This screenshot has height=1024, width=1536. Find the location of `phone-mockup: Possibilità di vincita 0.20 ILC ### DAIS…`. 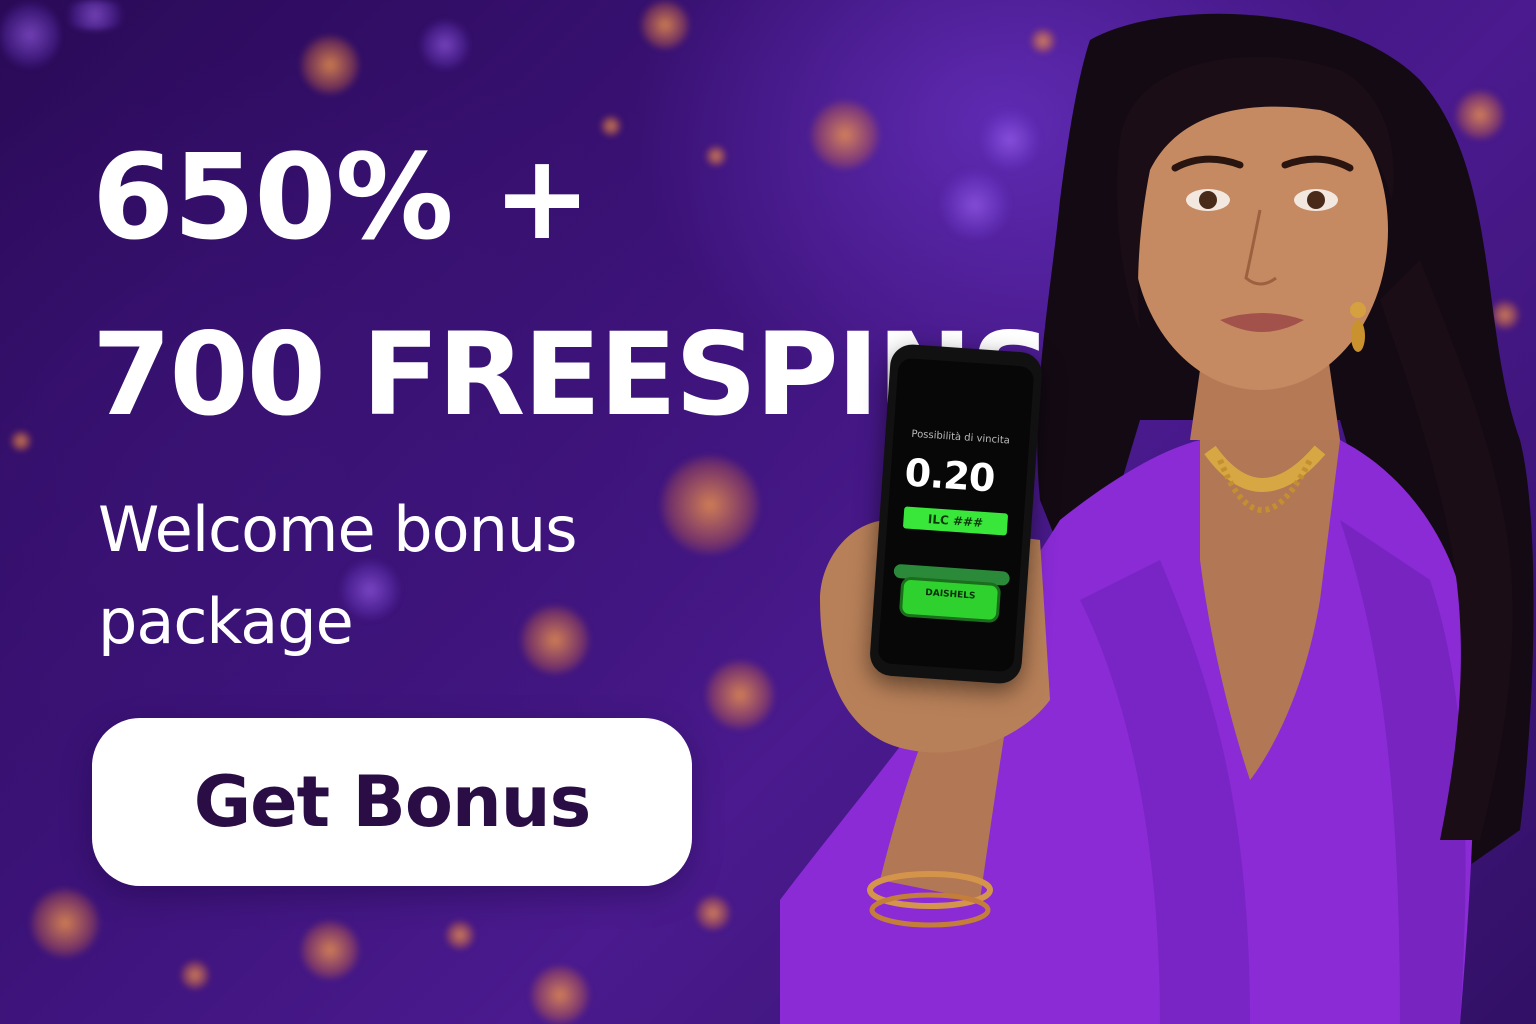

phone-mockup: Possibilità di vincita 0.20 ILC ### DAIS… is located at coordinates (956, 514).